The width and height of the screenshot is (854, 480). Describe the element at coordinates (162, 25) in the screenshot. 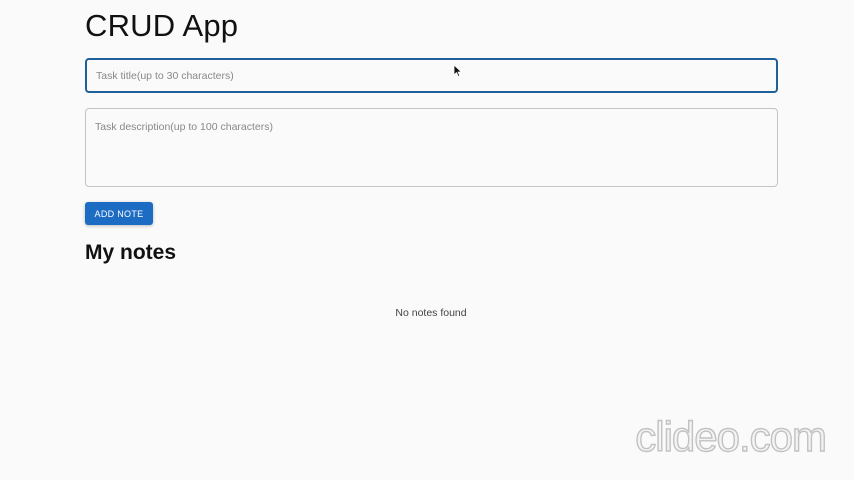

I see `page-title: CRUD App` at that location.